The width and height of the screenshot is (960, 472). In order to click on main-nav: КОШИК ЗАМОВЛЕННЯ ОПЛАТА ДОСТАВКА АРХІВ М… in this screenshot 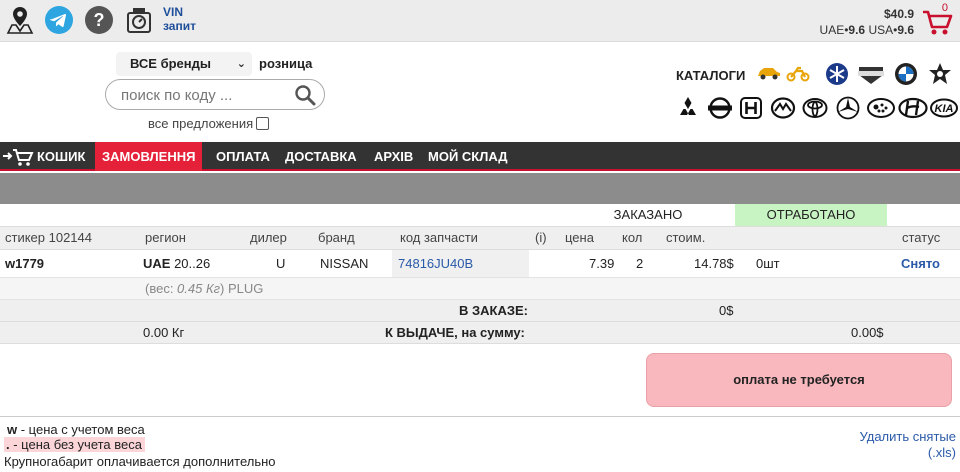, I will do `click(480, 156)`.